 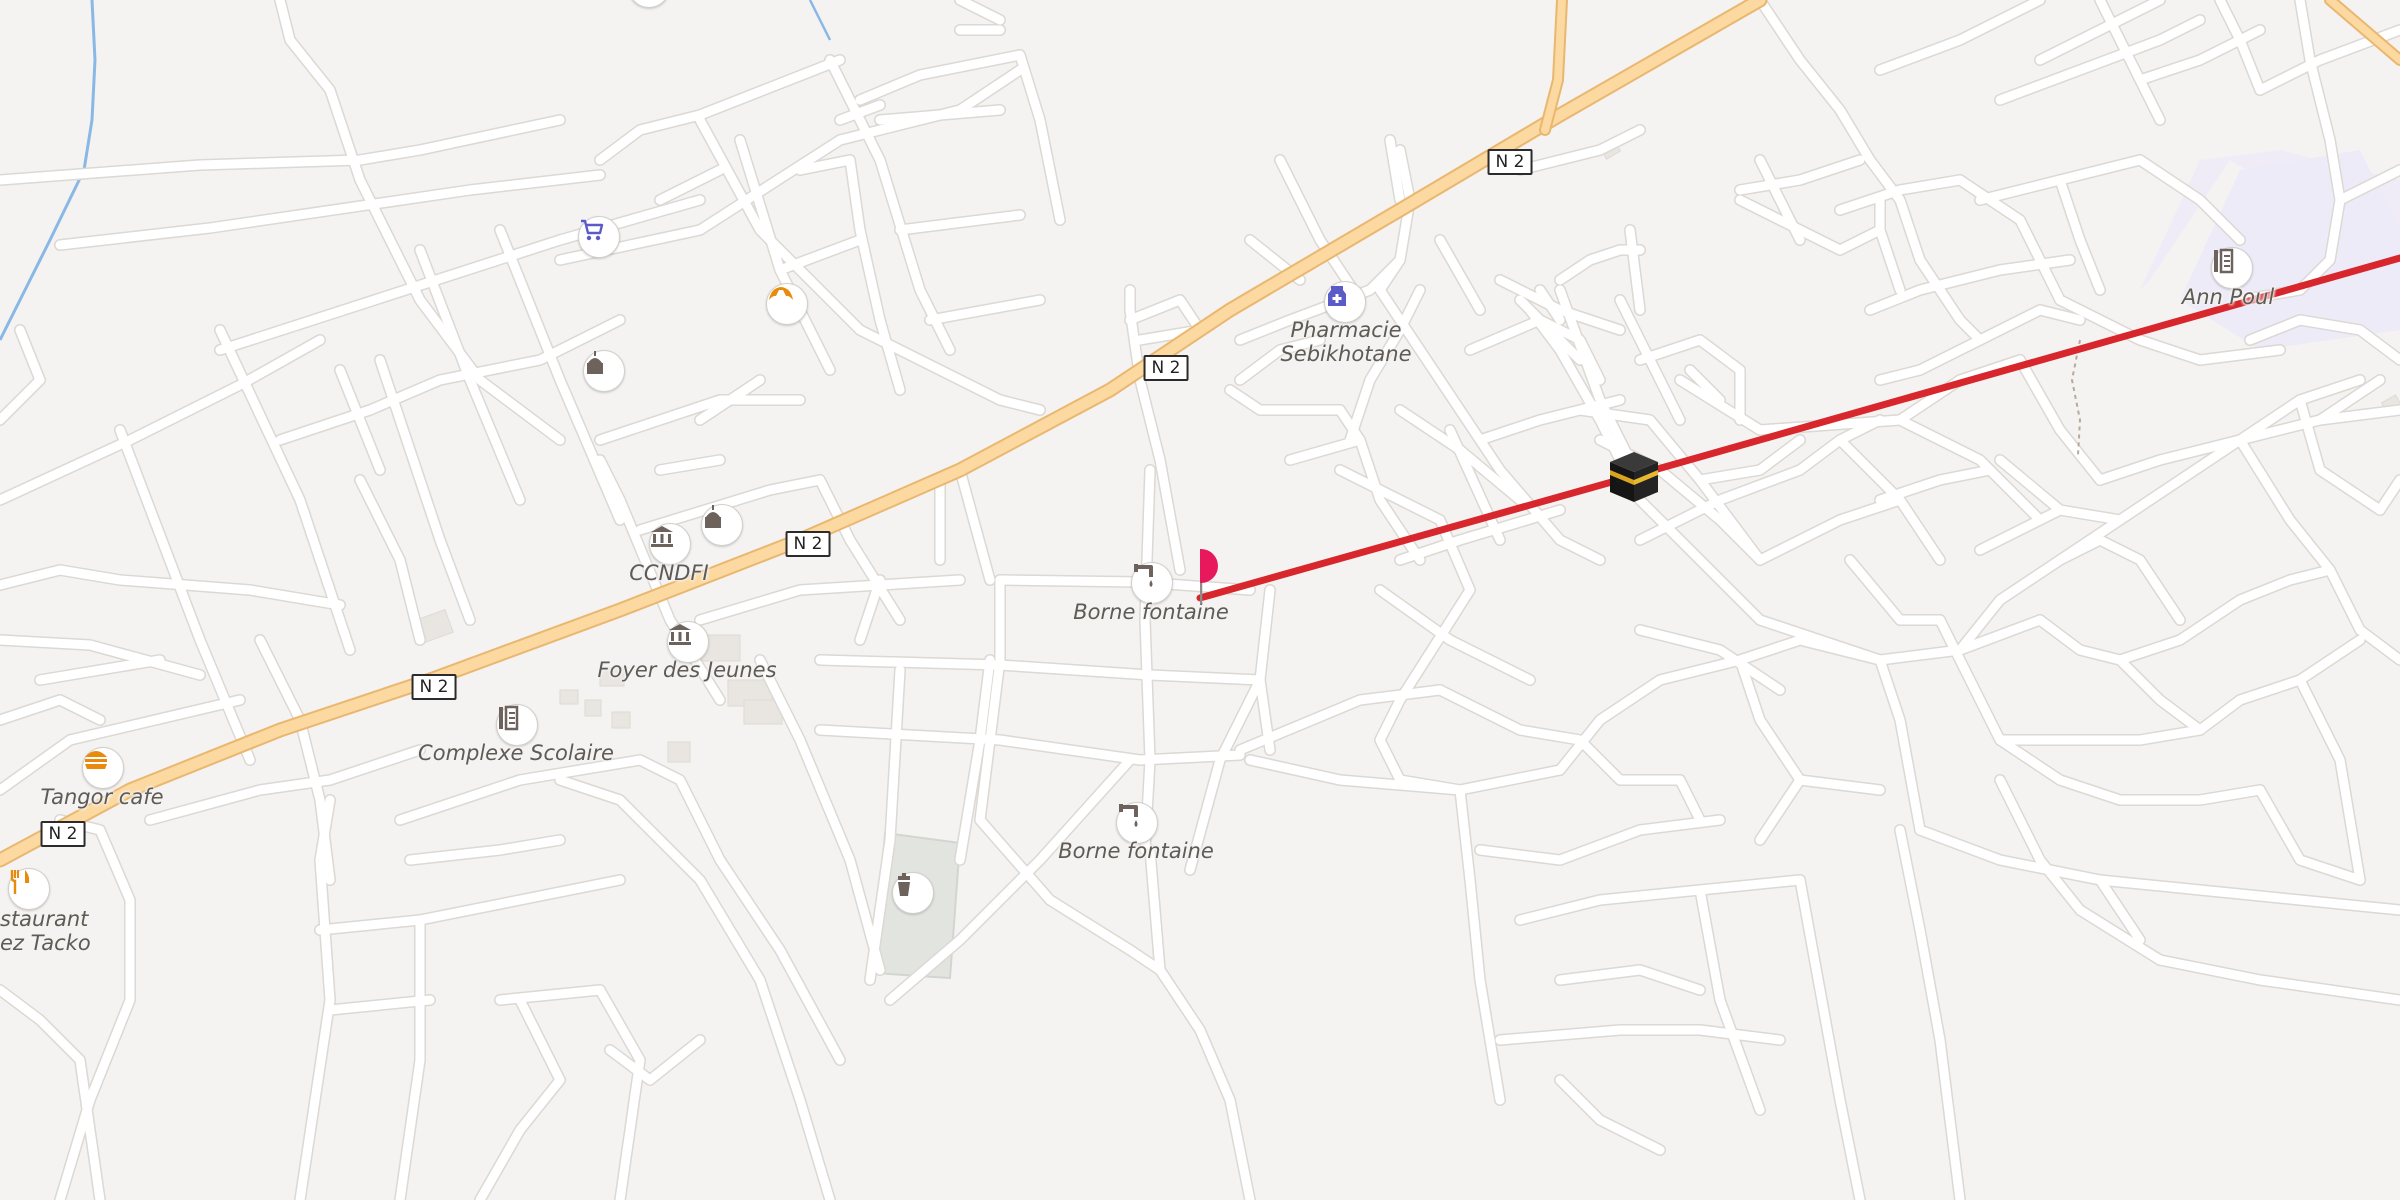 What do you see at coordinates (1798, 428) in the screenshot?
I see `route-line` at bounding box center [1798, 428].